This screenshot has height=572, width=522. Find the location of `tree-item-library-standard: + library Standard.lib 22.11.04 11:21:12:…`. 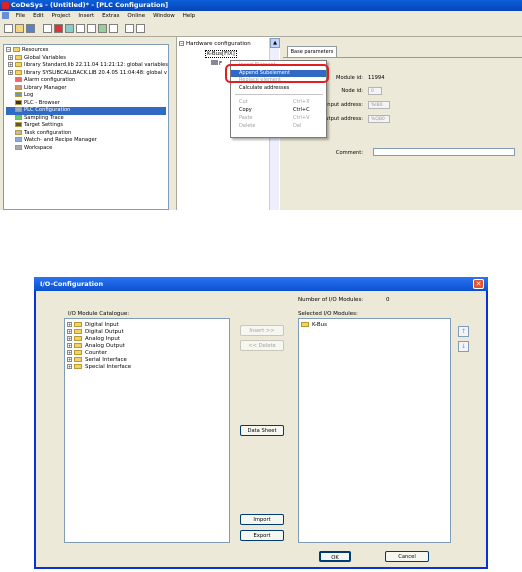

tree-item-library-standard: + library Standard.lib 22.11.04 11:21:12:… is located at coordinates (87, 66).